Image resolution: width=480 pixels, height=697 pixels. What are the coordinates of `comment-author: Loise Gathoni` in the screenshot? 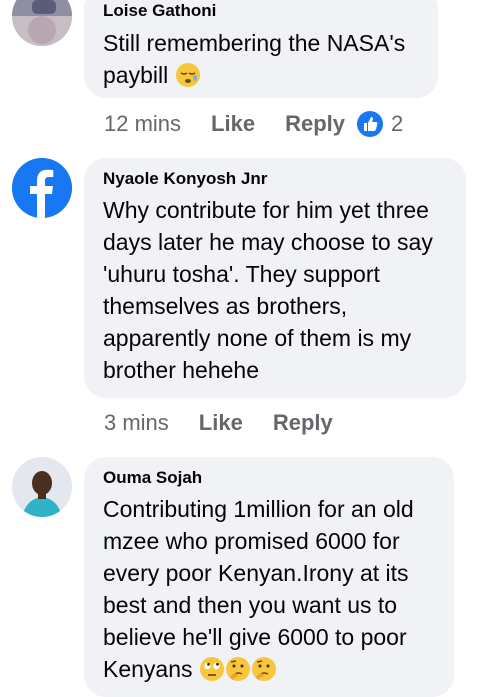 It's located at (261, 11).